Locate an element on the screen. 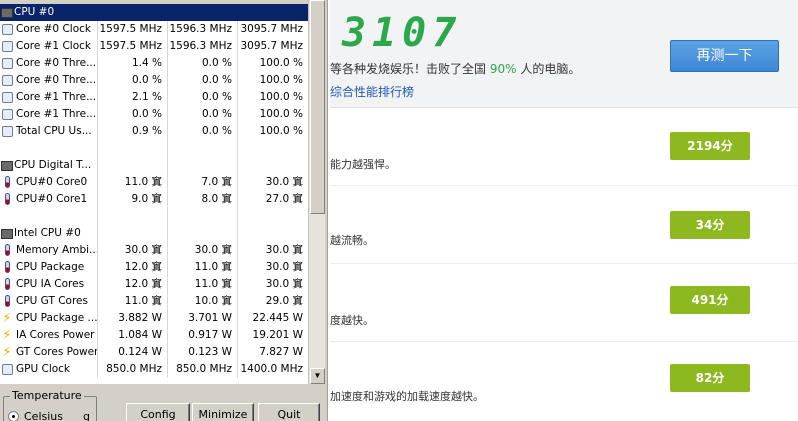 This screenshot has width=798, height=421. sensor-name: Core #1 Clock is located at coordinates (53, 46).